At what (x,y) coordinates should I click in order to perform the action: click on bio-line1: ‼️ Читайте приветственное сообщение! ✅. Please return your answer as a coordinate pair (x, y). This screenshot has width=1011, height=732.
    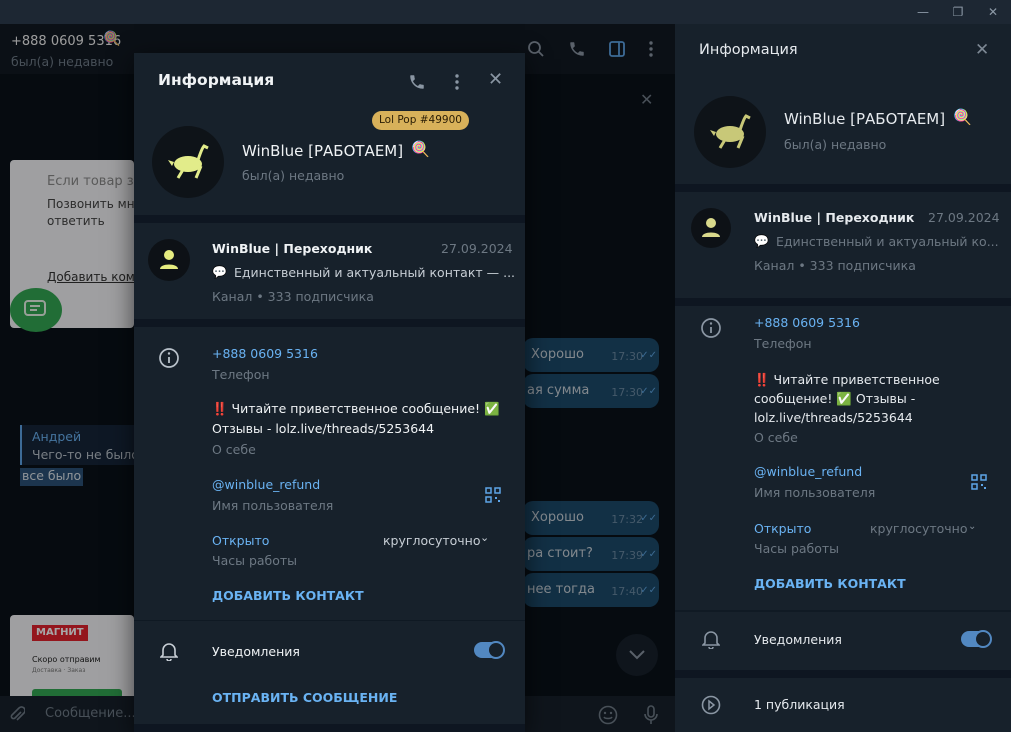
    Looking at the image, I should click on (356, 408).